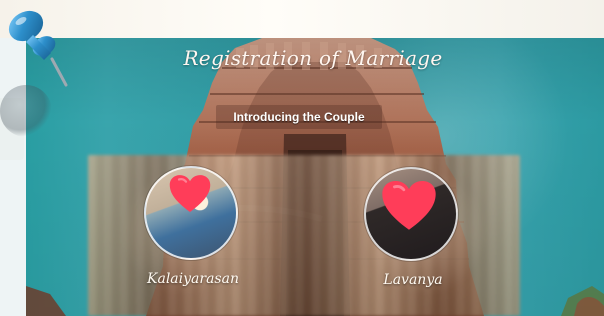 This screenshot has height=316, width=604. What do you see at coordinates (193, 279) in the screenshot?
I see `groom-name: Kalaiyarasan` at bounding box center [193, 279].